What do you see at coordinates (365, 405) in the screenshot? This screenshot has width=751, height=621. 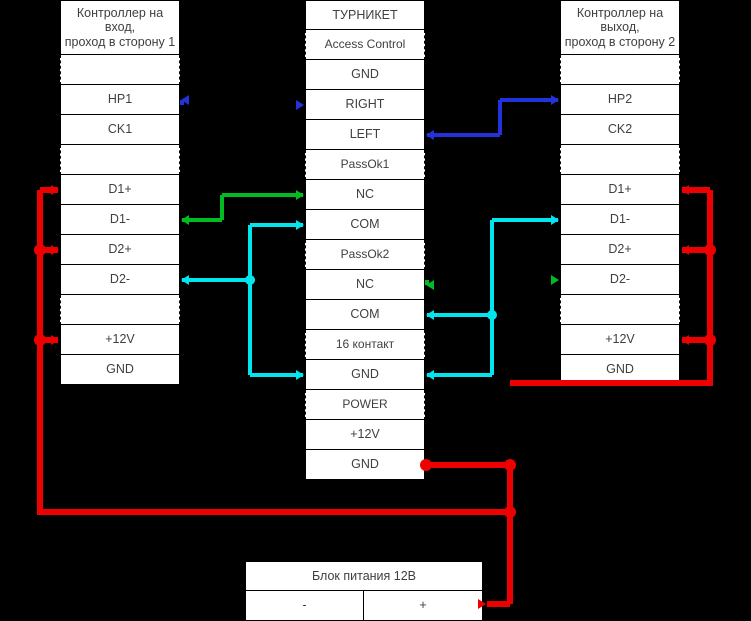 I see `turnstile-row-13-power: POWER` at bounding box center [365, 405].